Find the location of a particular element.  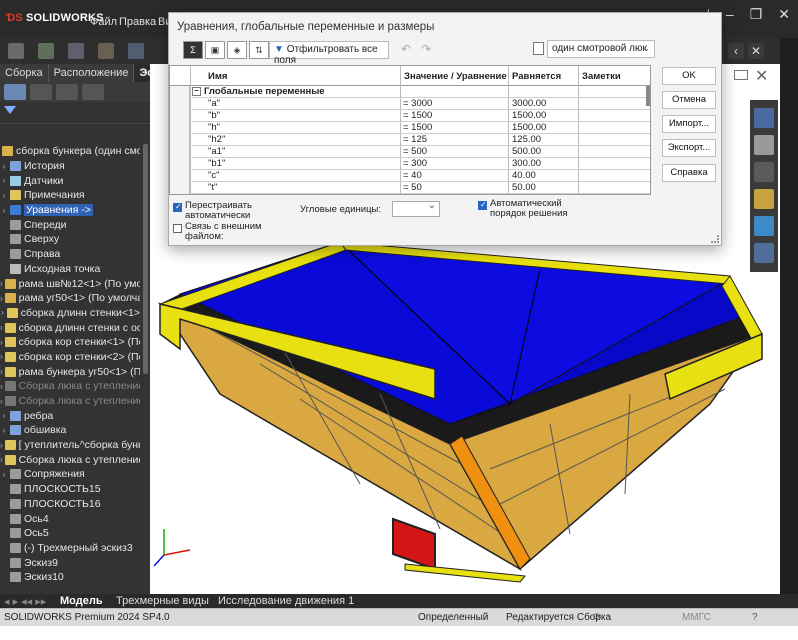

ordered-view-icon: ⇅ is located at coordinates (259, 50).